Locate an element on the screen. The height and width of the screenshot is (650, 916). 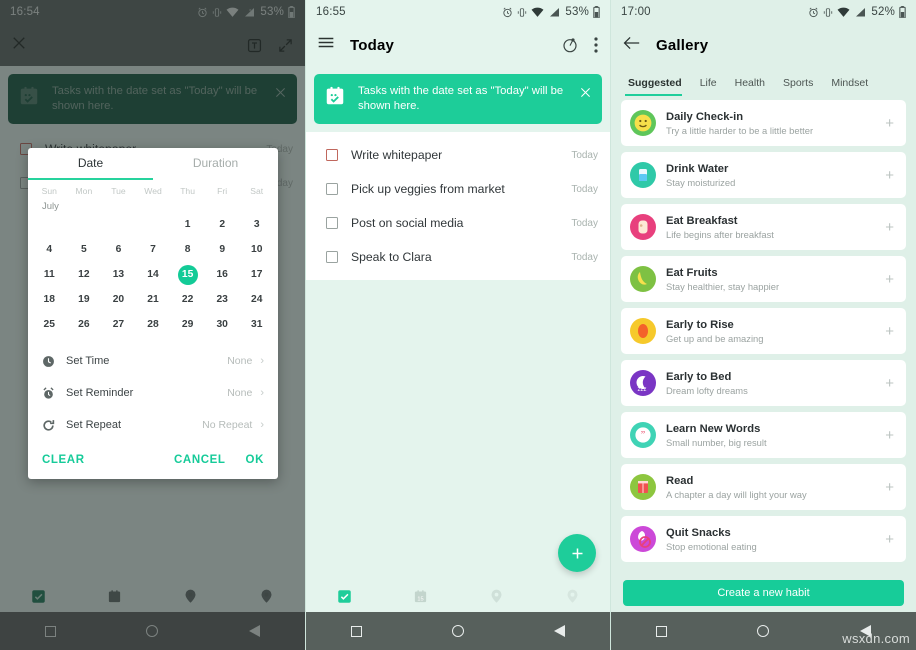
calendar-day-selected: 15 is located at coordinates (187, 274).